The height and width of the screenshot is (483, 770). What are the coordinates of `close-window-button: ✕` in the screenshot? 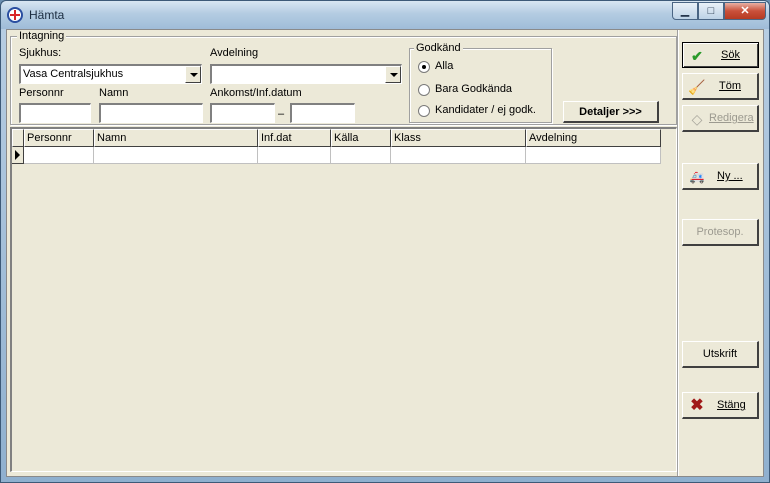 It's located at (745, 11).